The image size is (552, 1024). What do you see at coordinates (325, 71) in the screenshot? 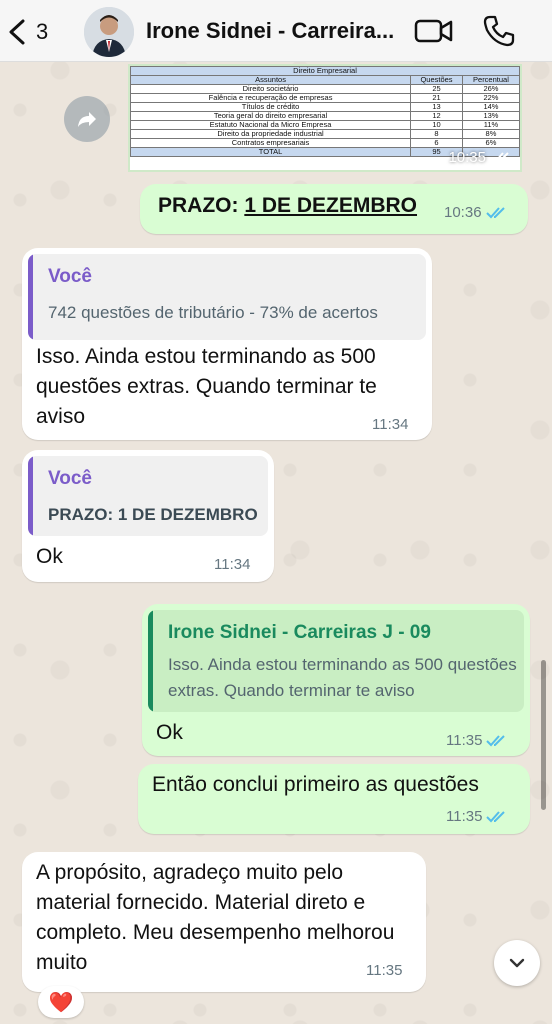
I see `table-caption: Direito Empresarial` at bounding box center [325, 71].